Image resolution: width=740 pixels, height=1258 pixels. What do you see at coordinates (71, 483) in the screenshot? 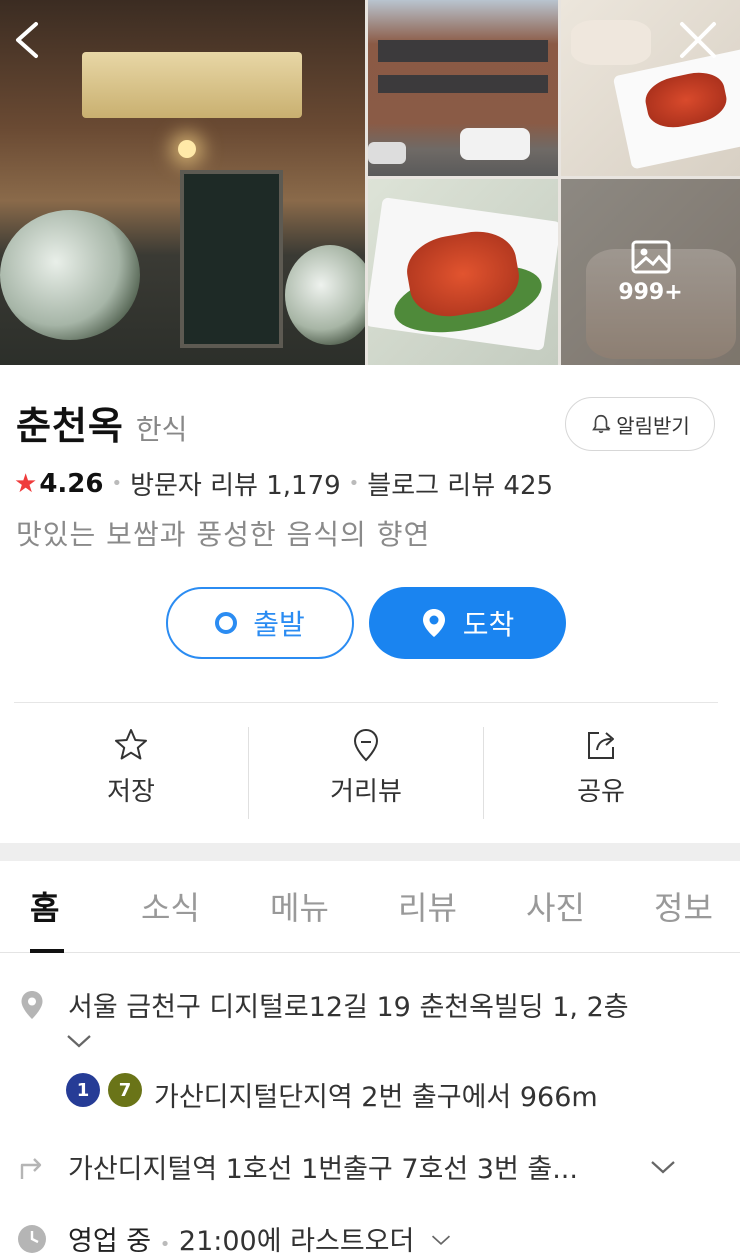
I see `rating-score: 4.26` at bounding box center [71, 483].